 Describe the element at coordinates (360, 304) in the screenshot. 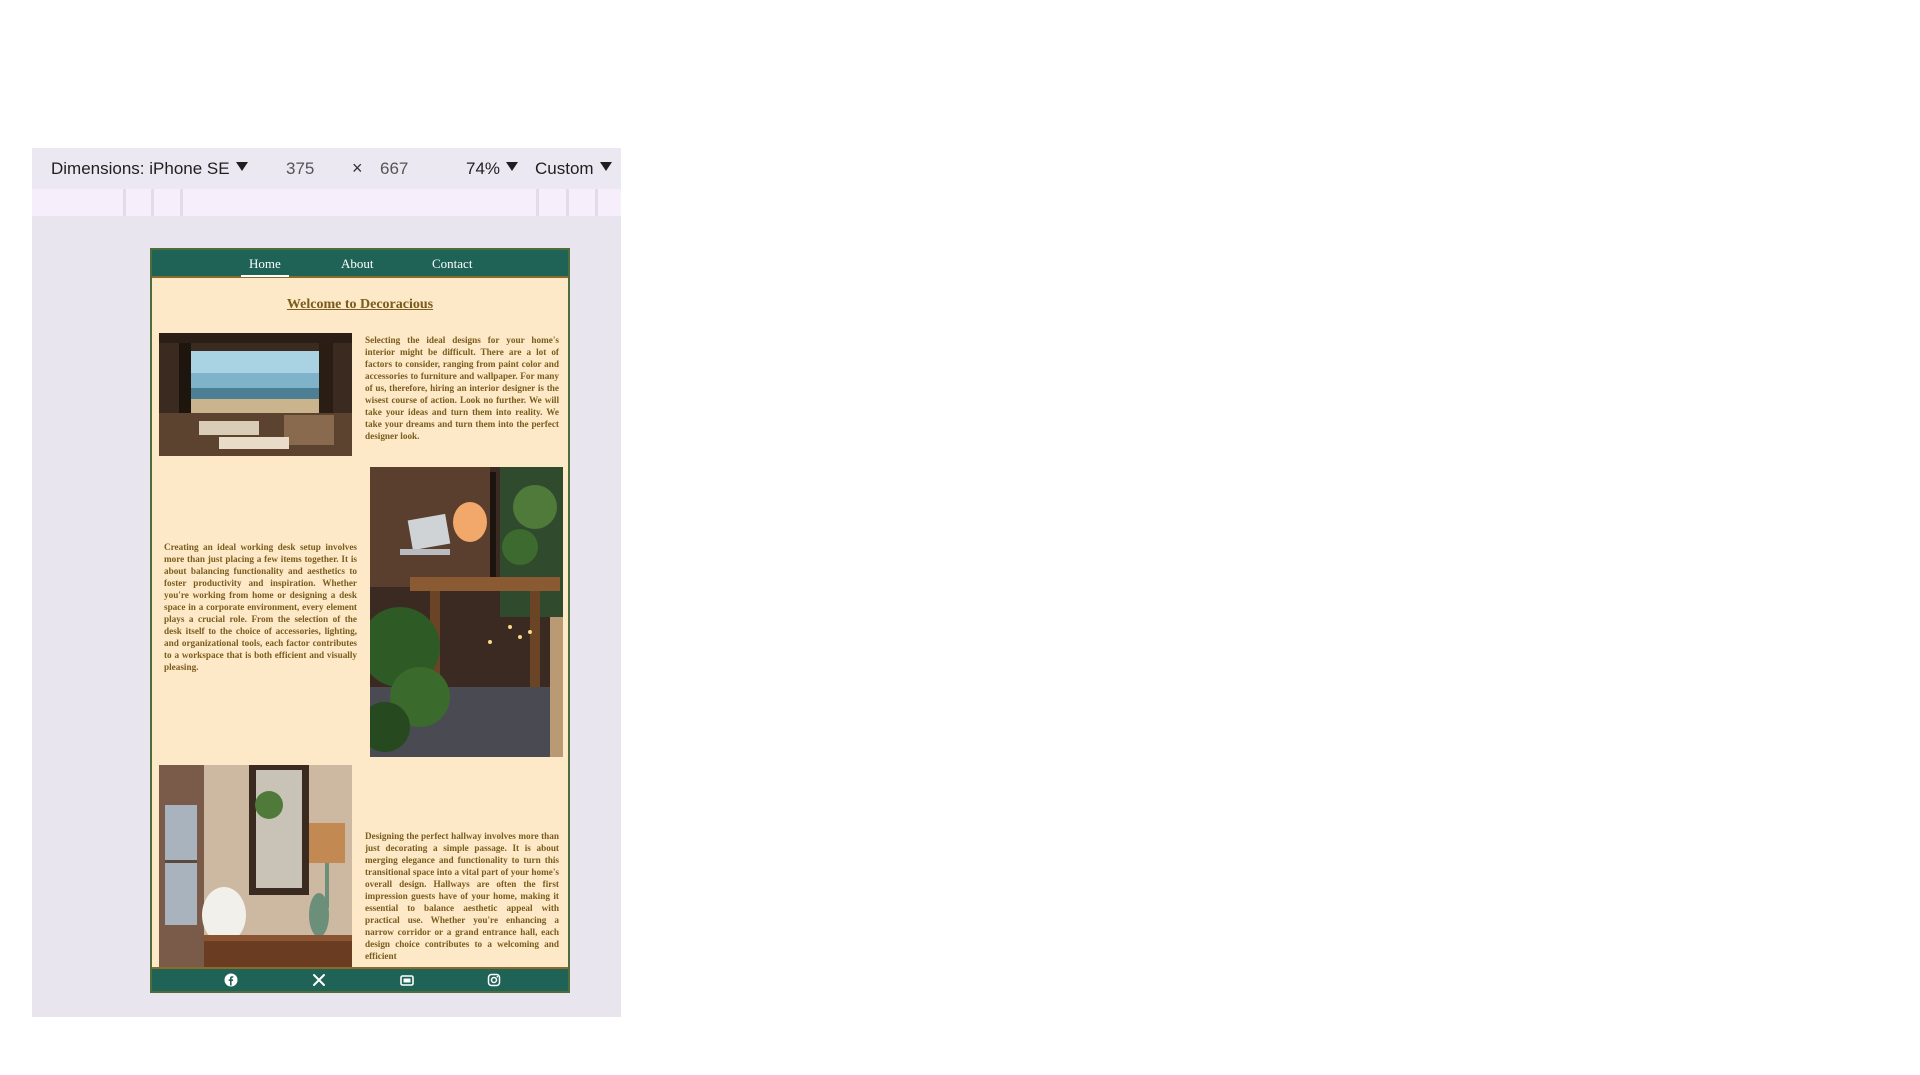

I see `page-title: Welcome to Decoracious` at that location.